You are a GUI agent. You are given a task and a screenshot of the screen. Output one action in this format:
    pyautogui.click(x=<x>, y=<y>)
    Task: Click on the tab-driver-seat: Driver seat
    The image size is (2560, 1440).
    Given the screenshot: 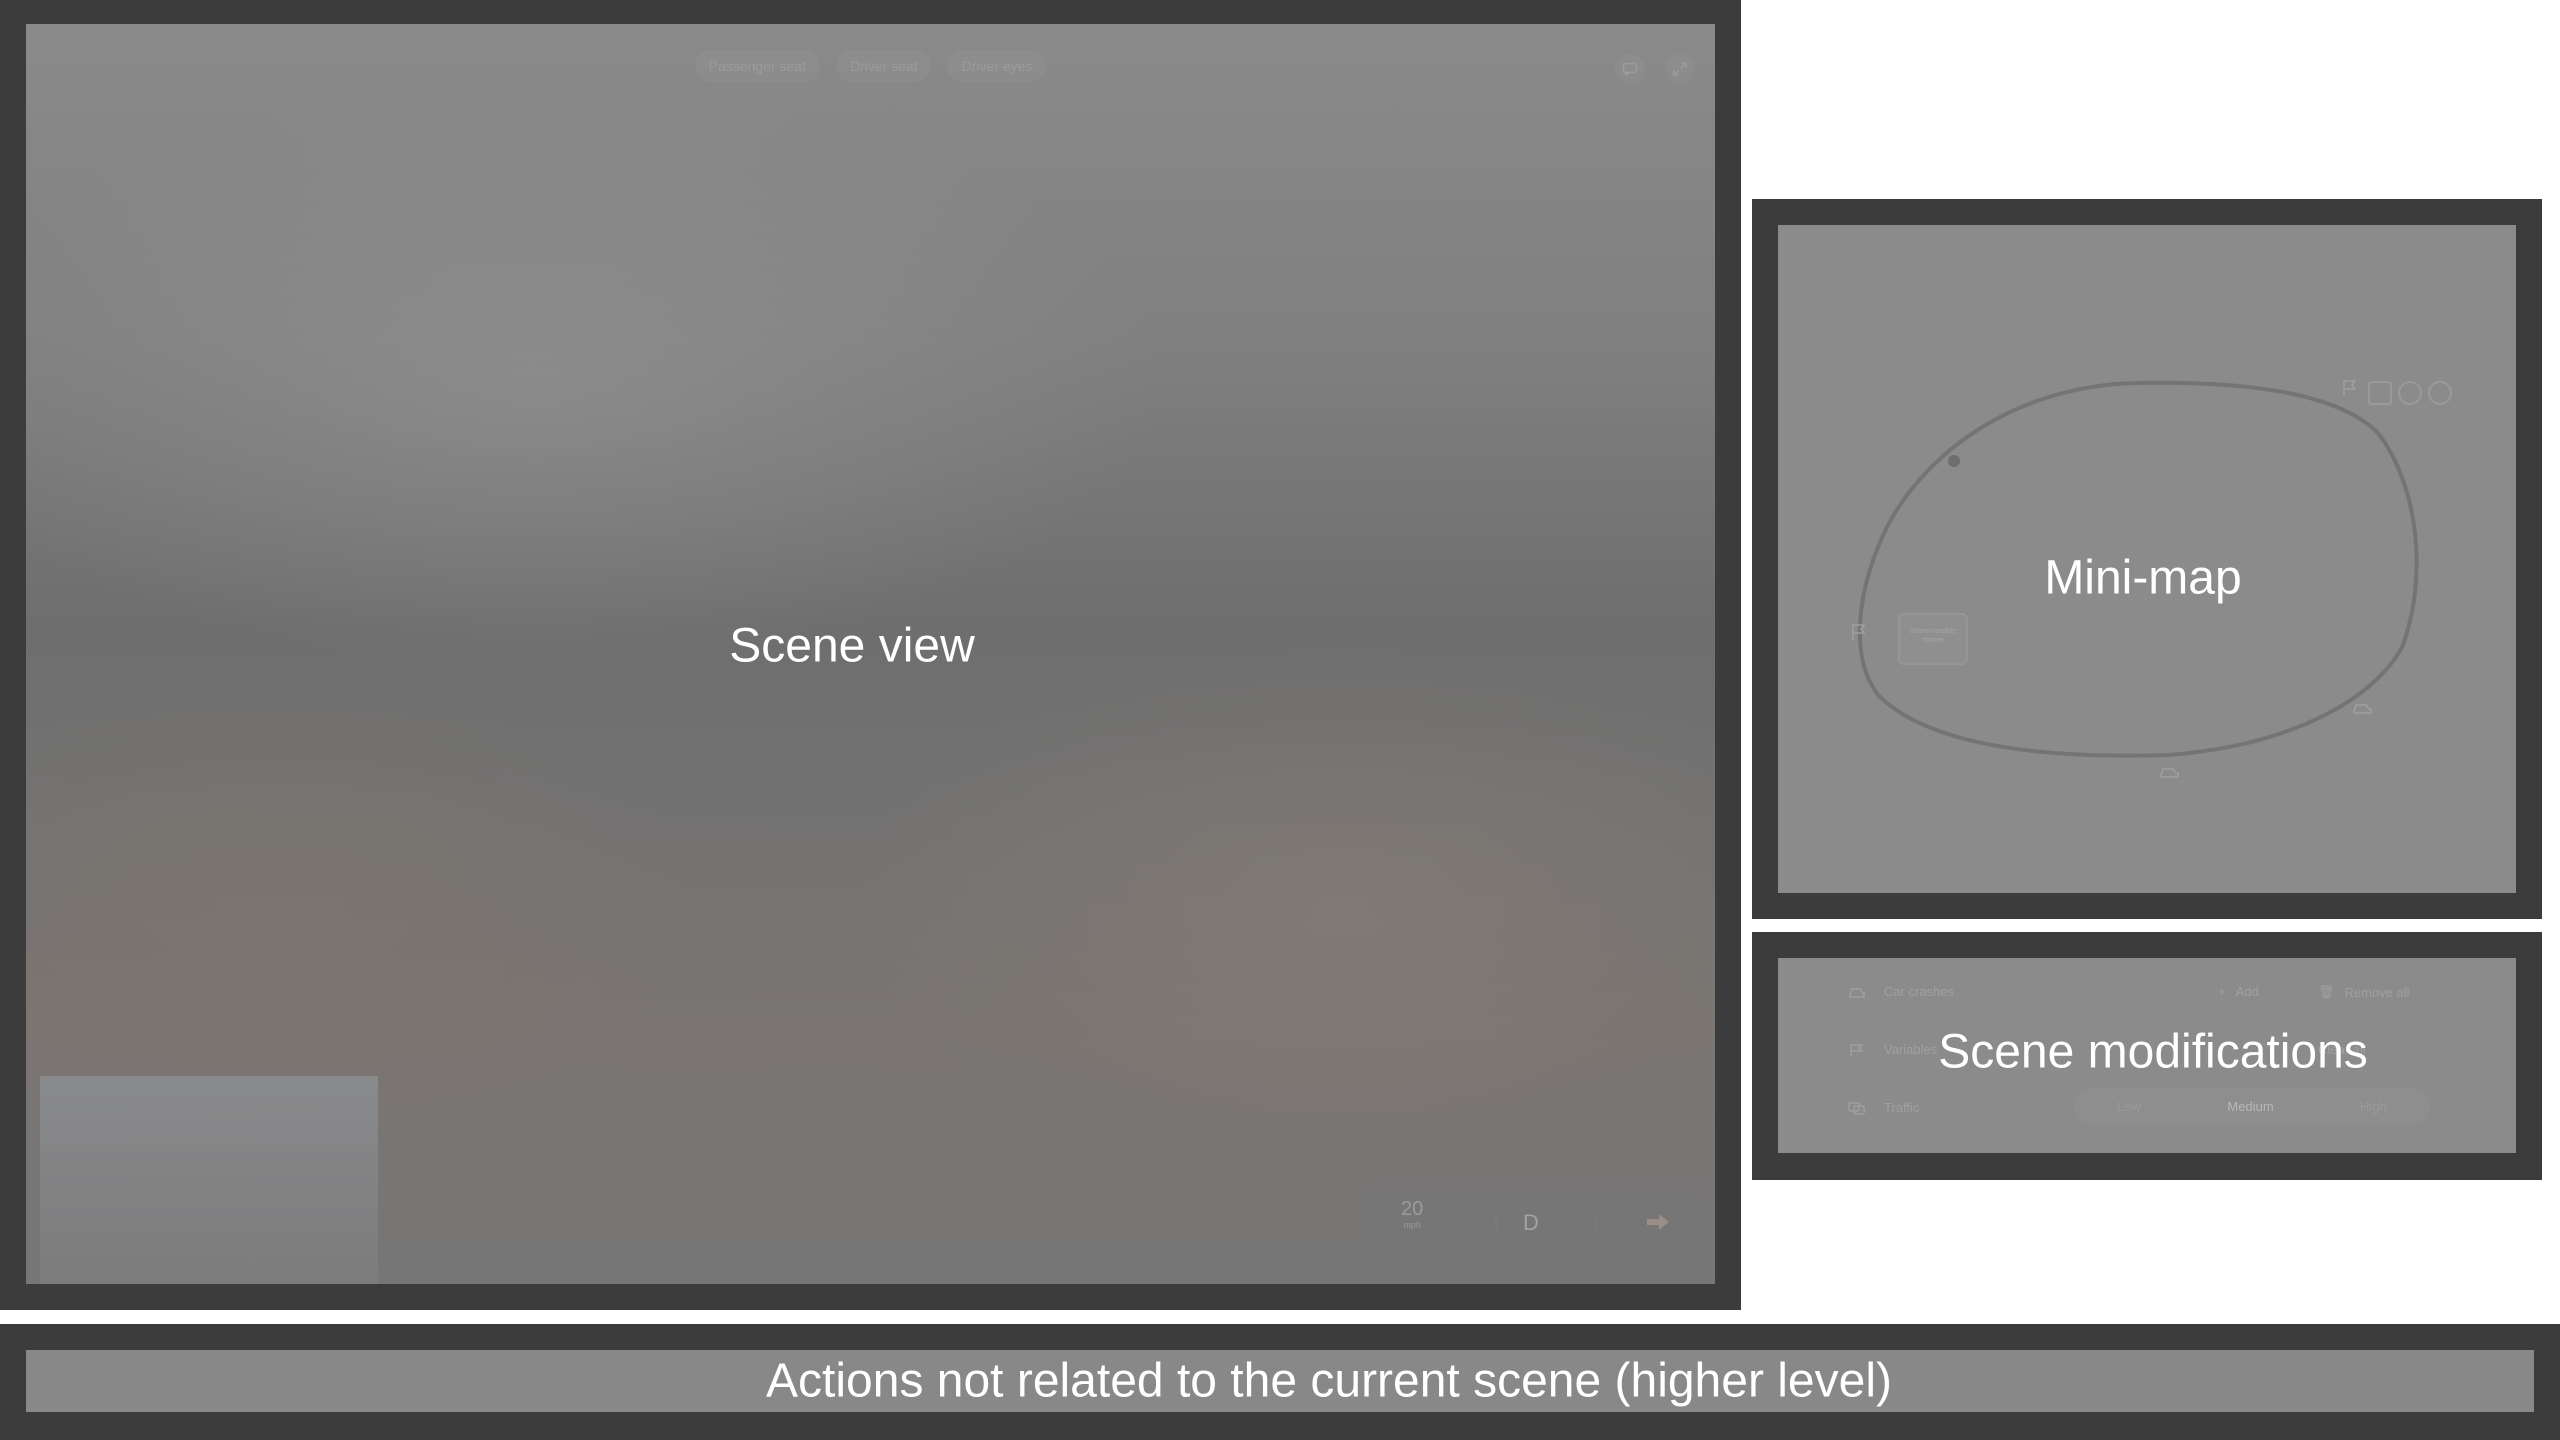 What is the action you would take?
    pyautogui.click(x=883, y=66)
    